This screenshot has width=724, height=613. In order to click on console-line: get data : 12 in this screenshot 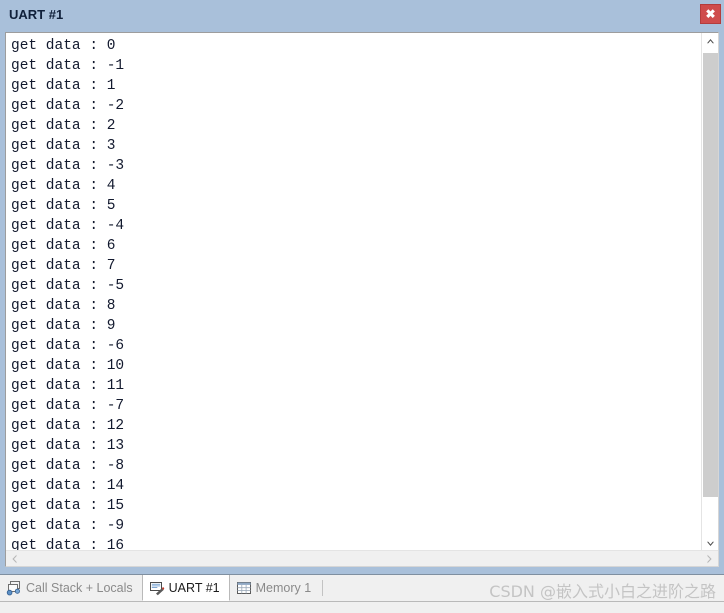, I will do `click(68, 426)`.